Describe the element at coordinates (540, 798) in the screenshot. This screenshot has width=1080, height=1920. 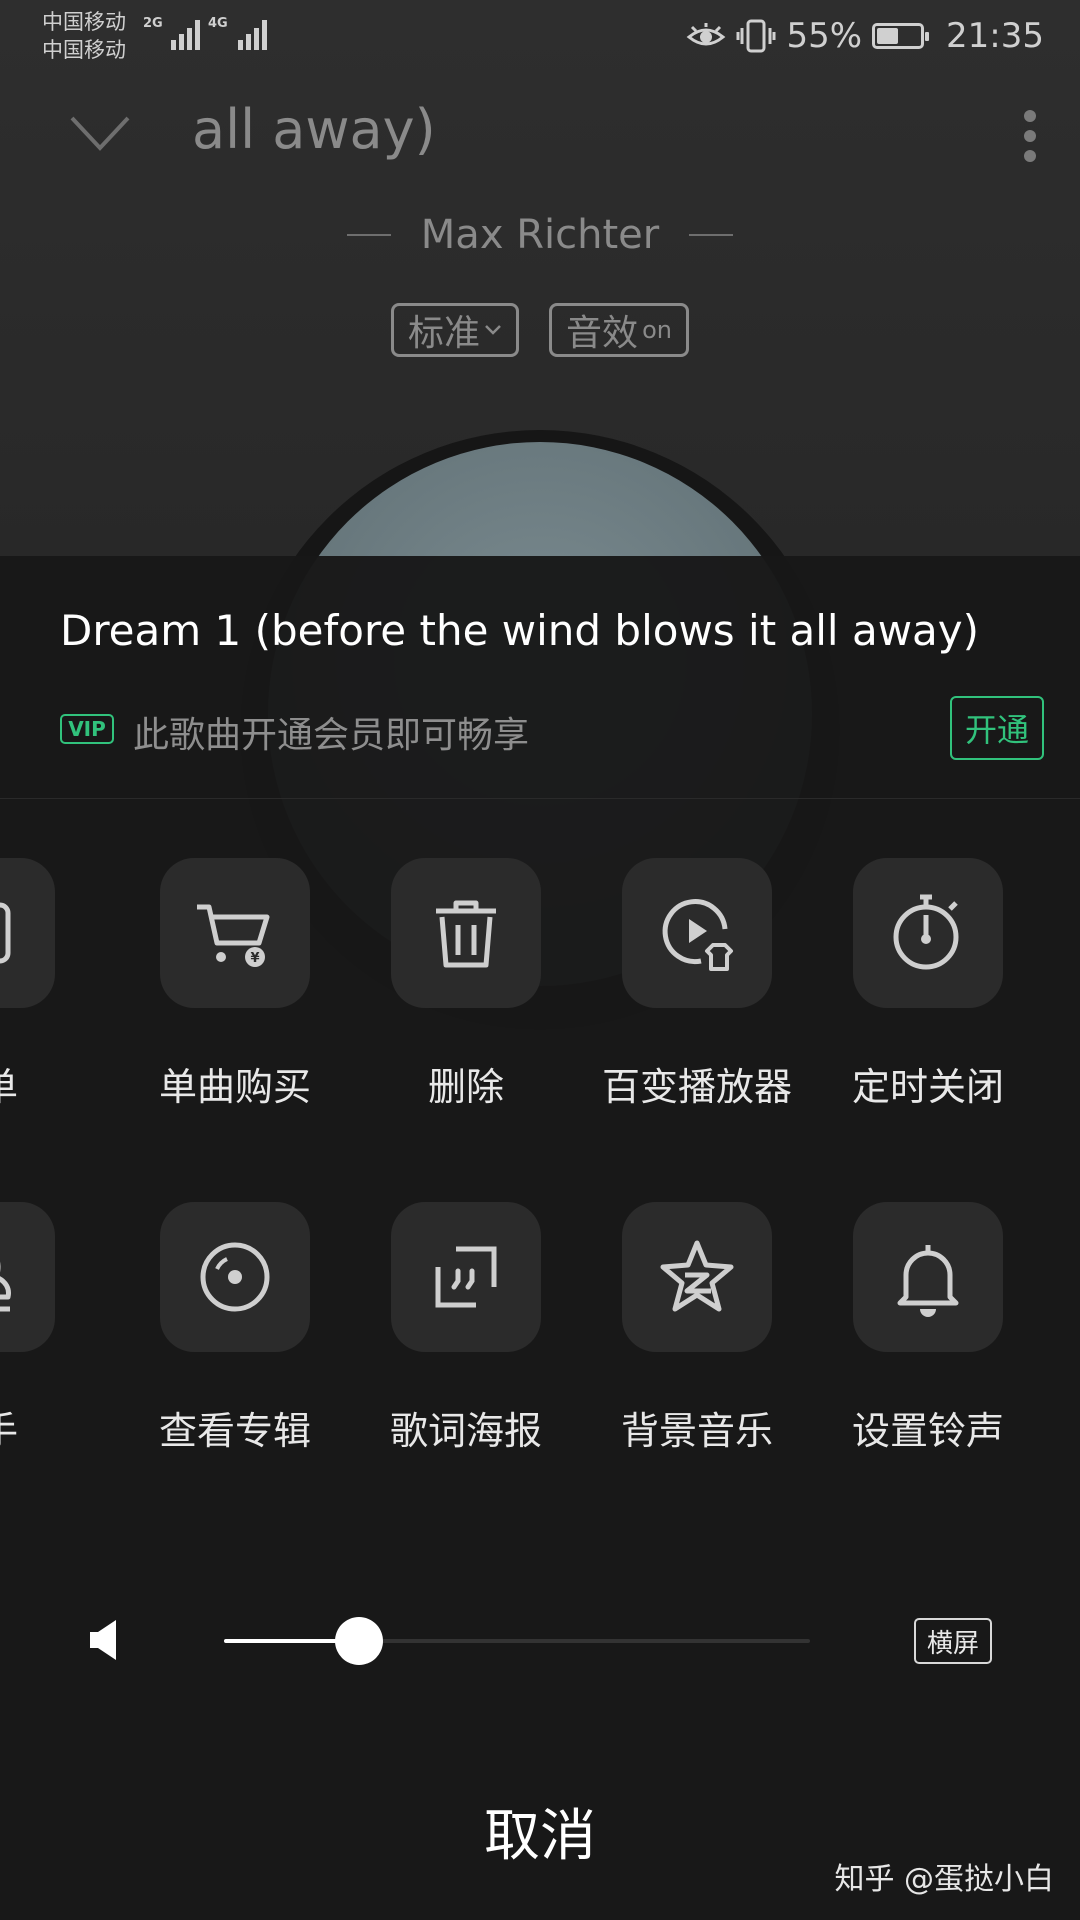
I see `divider` at that location.